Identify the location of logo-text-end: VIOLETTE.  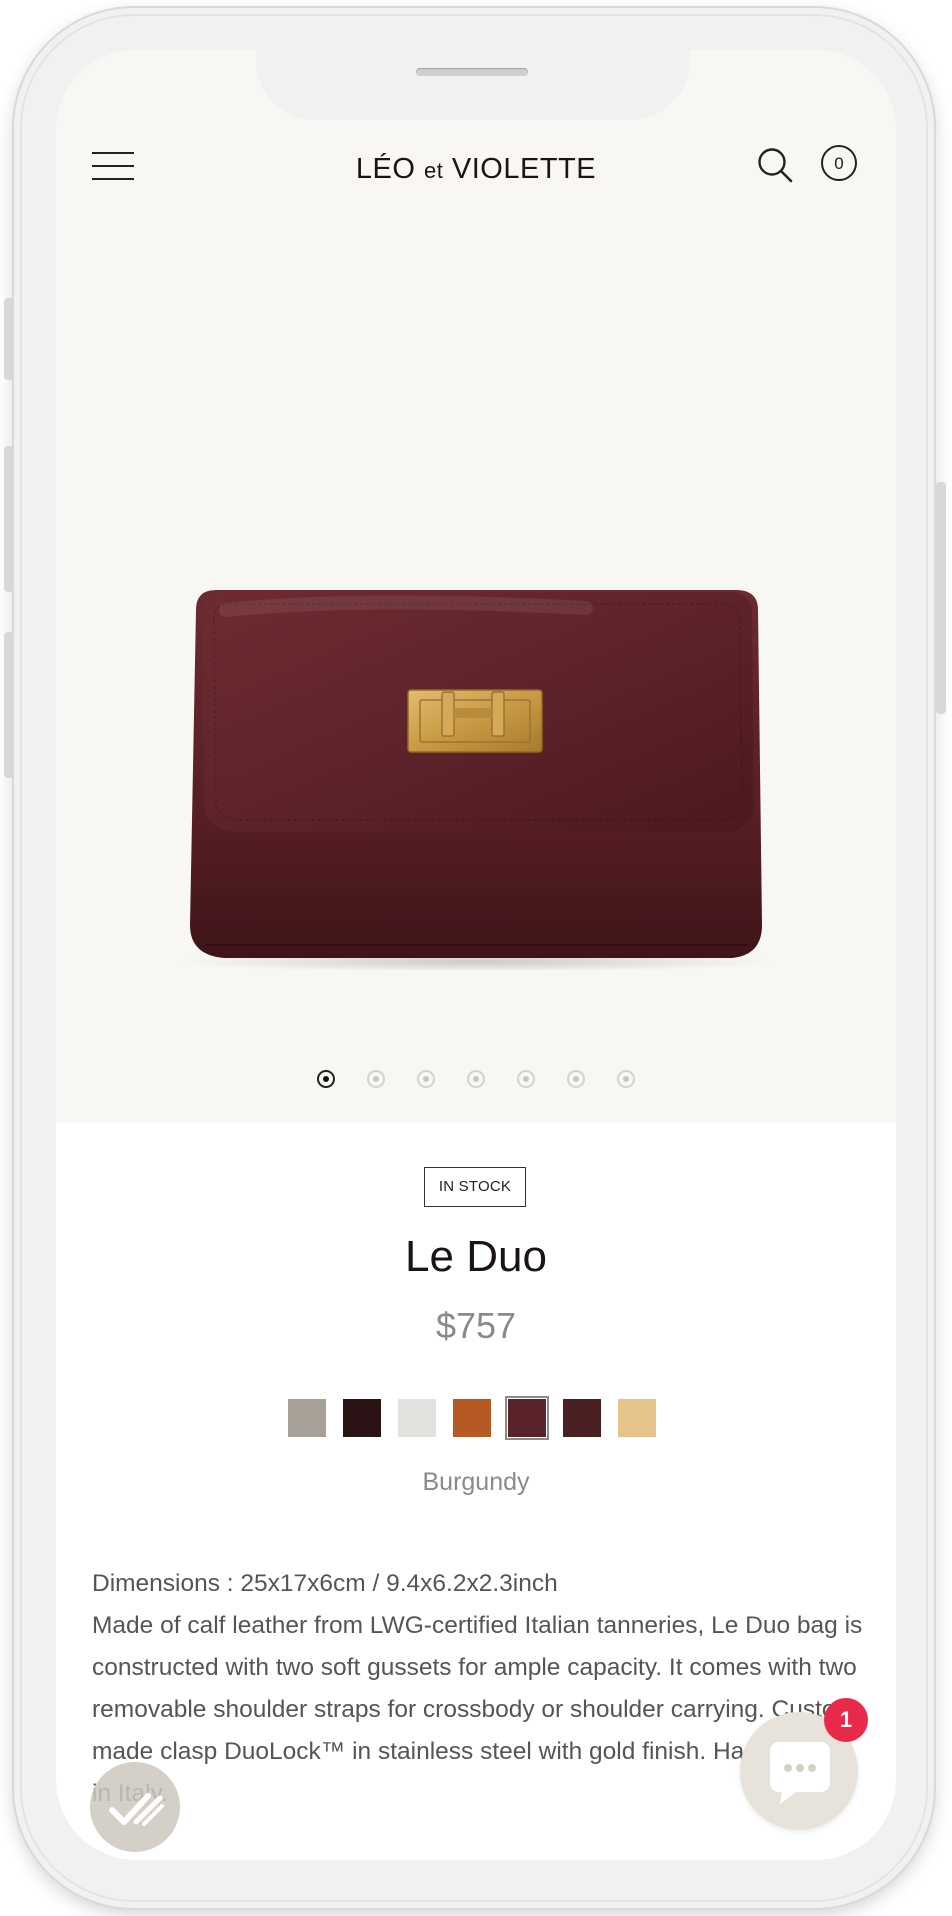
(524, 169).